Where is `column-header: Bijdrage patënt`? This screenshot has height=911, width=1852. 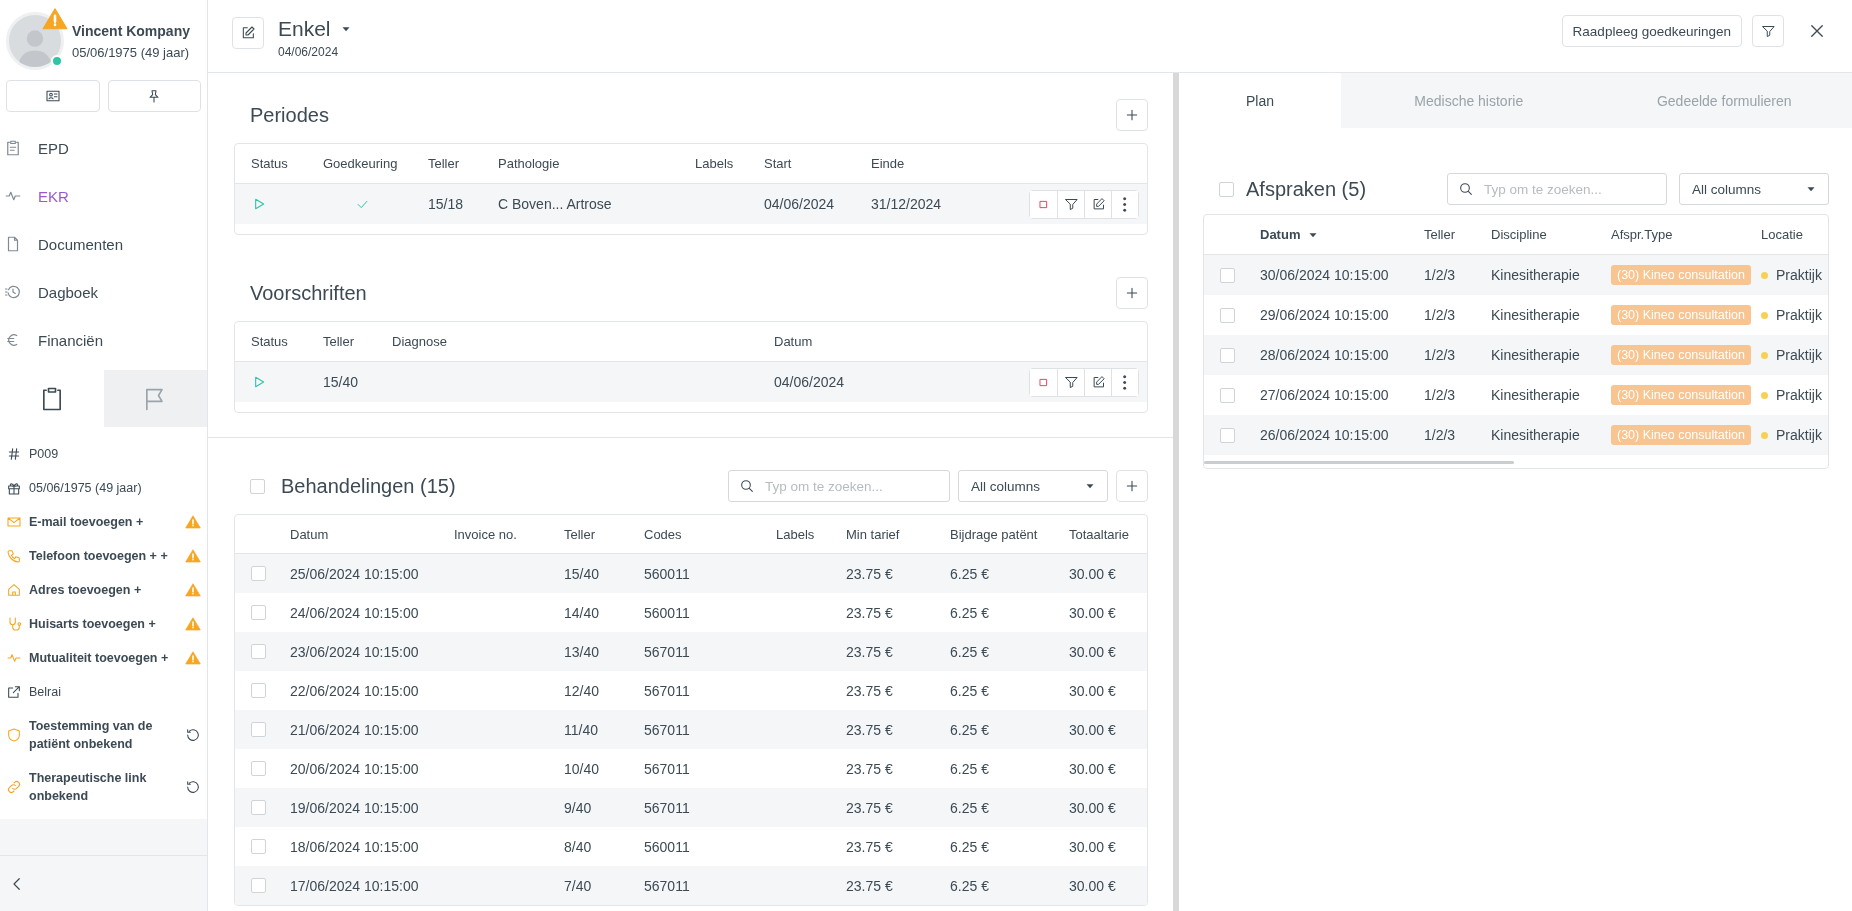 column-header: Bijdrage patënt is located at coordinates (994, 534).